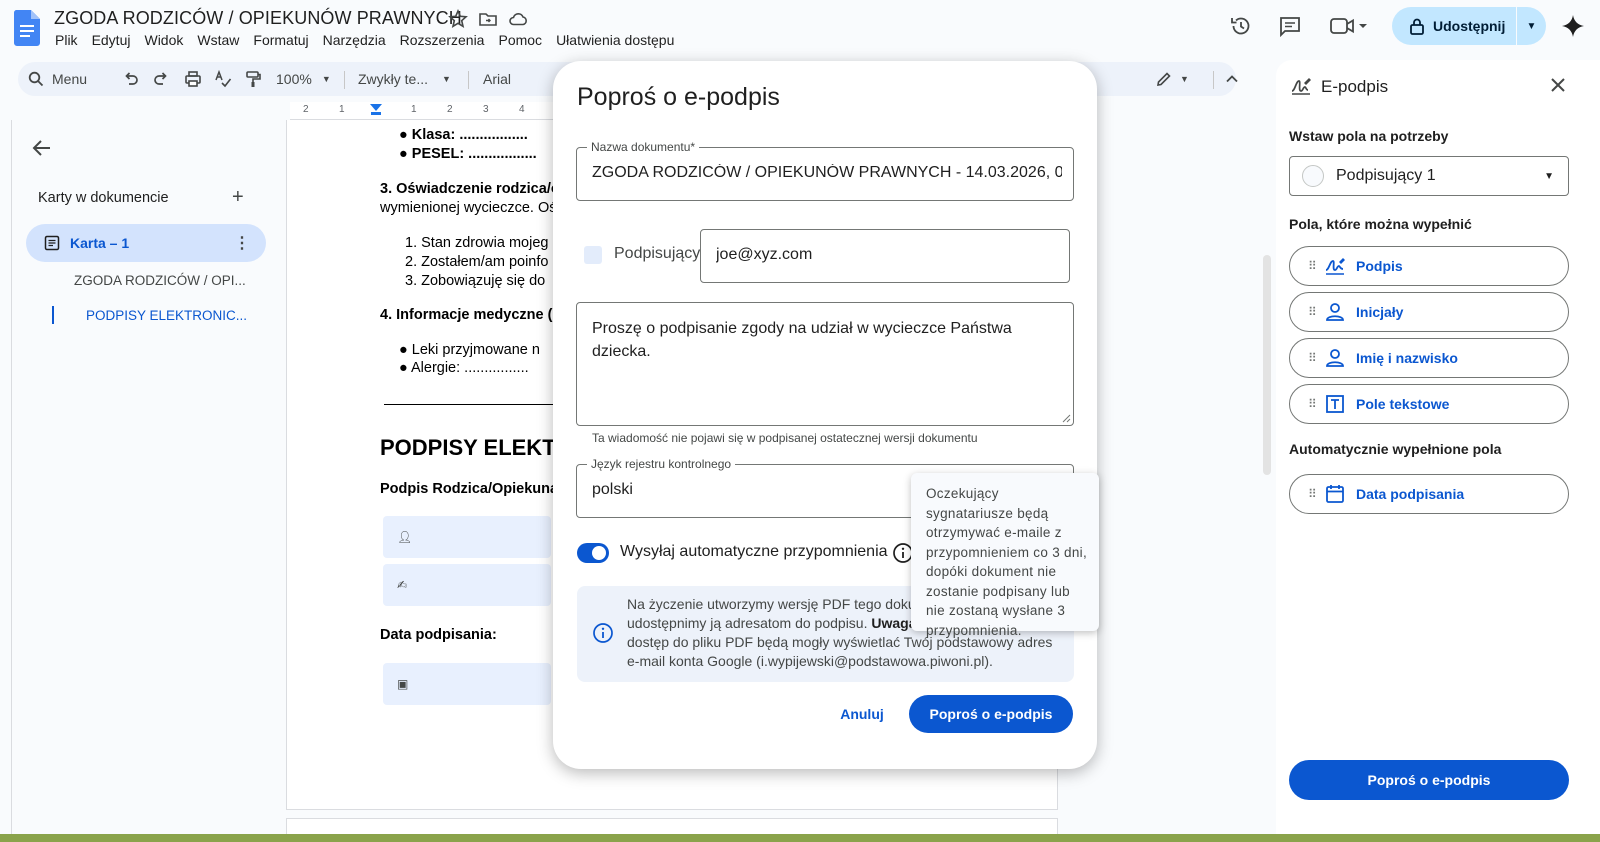 The height and width of the screenshot is (842, 1600). I want to click on cancel-button: Anuluj, so click(862, 714).